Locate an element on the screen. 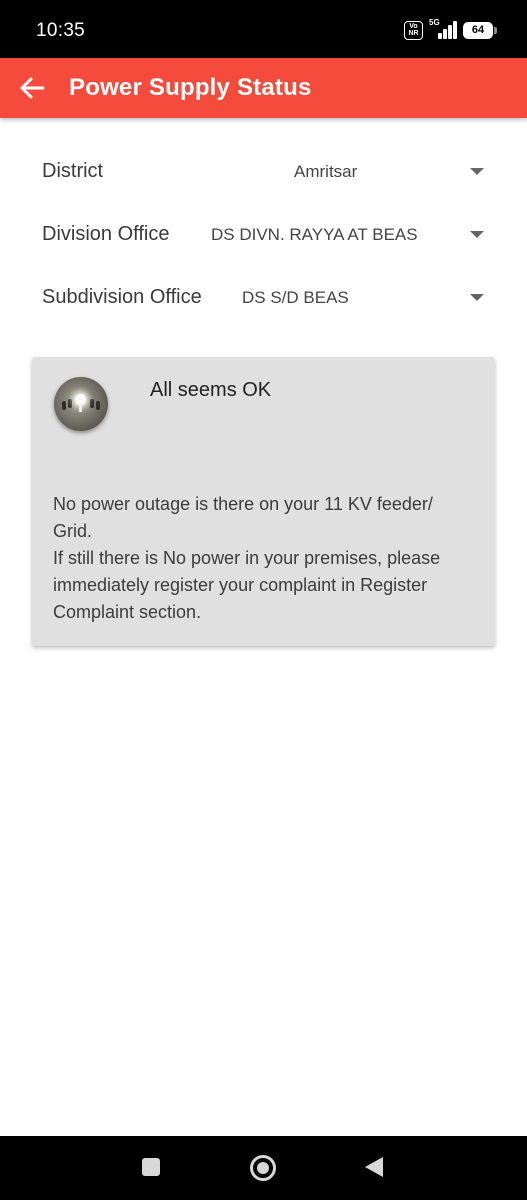  navigation-bar is located at coordinates (263, 1168).